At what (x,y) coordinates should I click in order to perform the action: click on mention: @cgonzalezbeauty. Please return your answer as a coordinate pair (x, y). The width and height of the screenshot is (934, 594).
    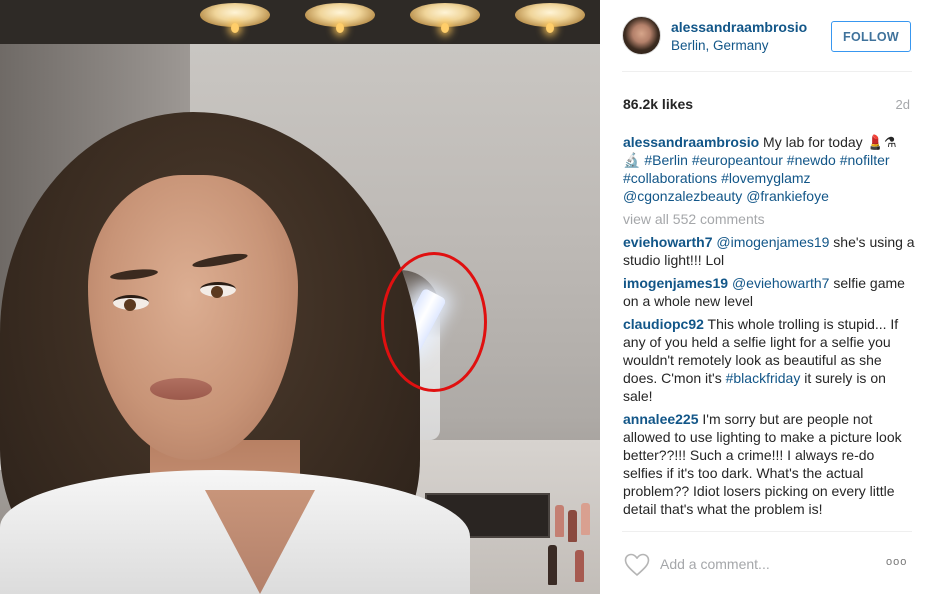
    Looking at the image, I should click on (682, 196).